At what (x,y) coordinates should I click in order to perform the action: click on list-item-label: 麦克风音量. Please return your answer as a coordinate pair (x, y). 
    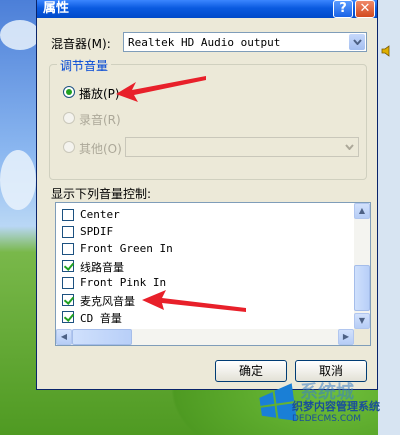
    Looking at the image, I should click on (107, 301).